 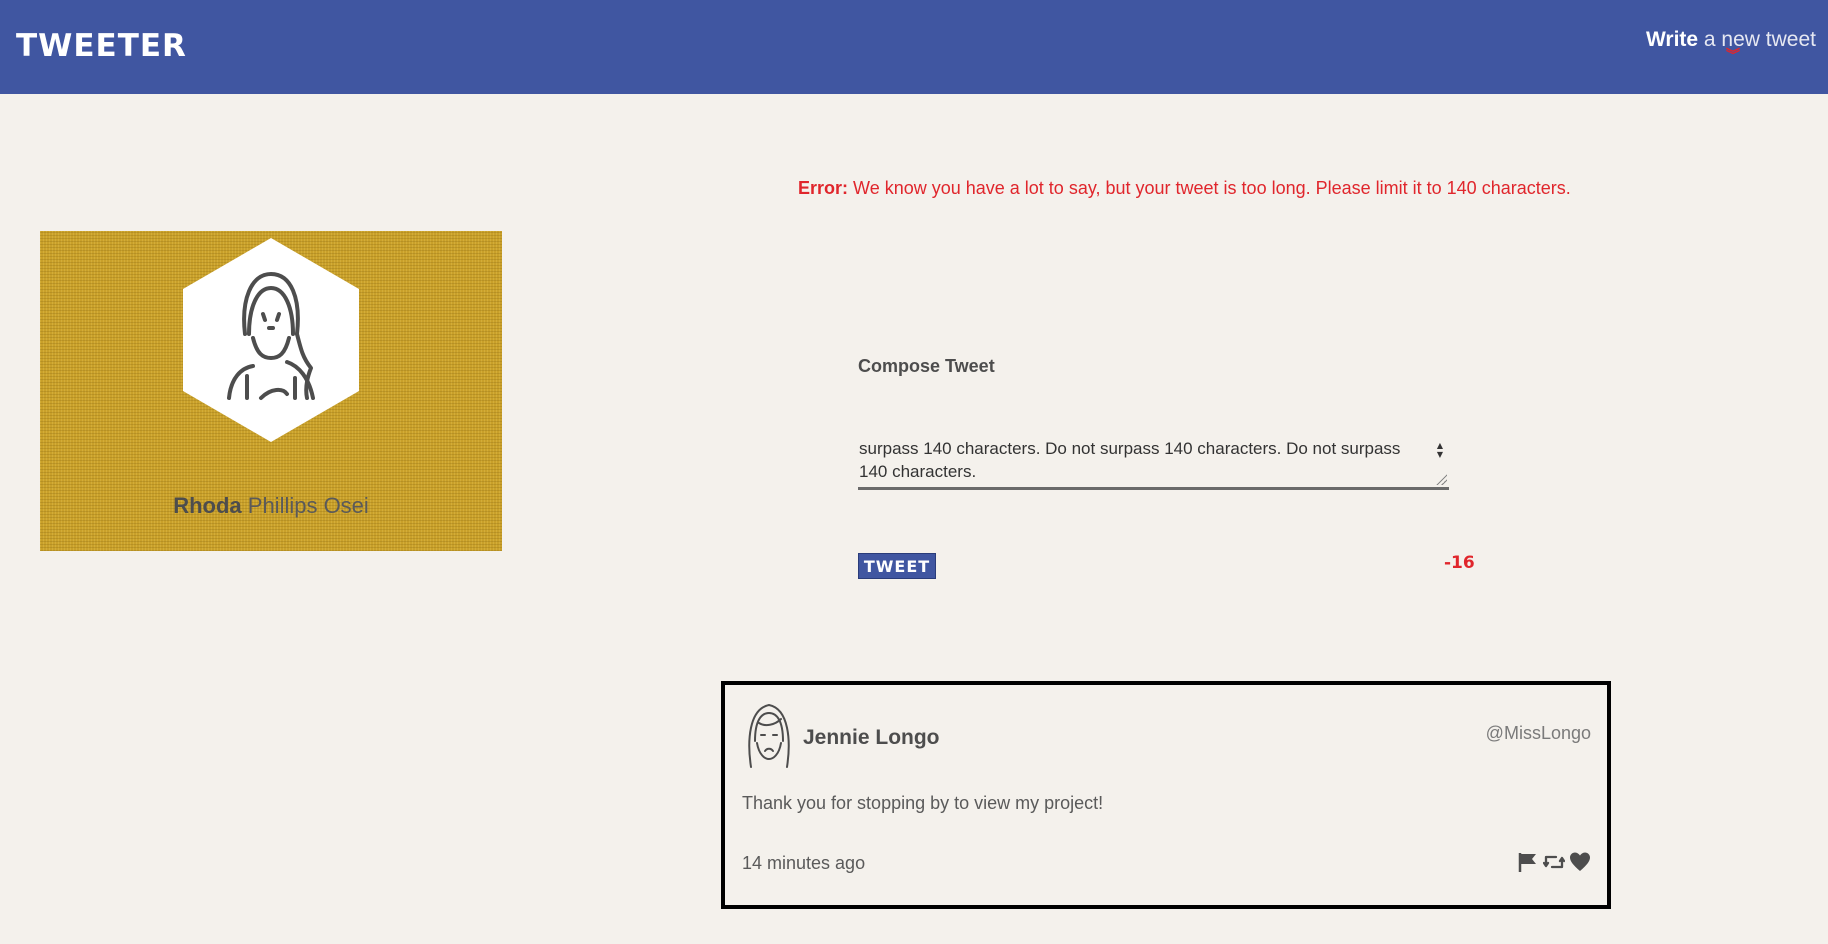 What do you see at coordinates (207, 505) in the screenshot?
I see `profile-first-name: Rhoda` at bounding box center [207, 505].